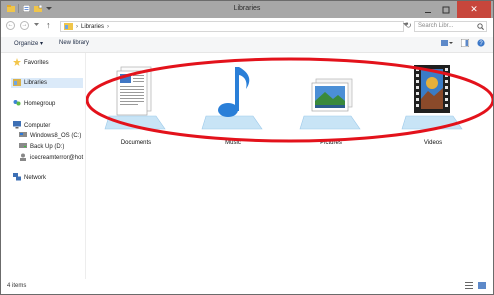 The image size is (494, 295). I want to click on homegroup-icon, so click(17, 104).